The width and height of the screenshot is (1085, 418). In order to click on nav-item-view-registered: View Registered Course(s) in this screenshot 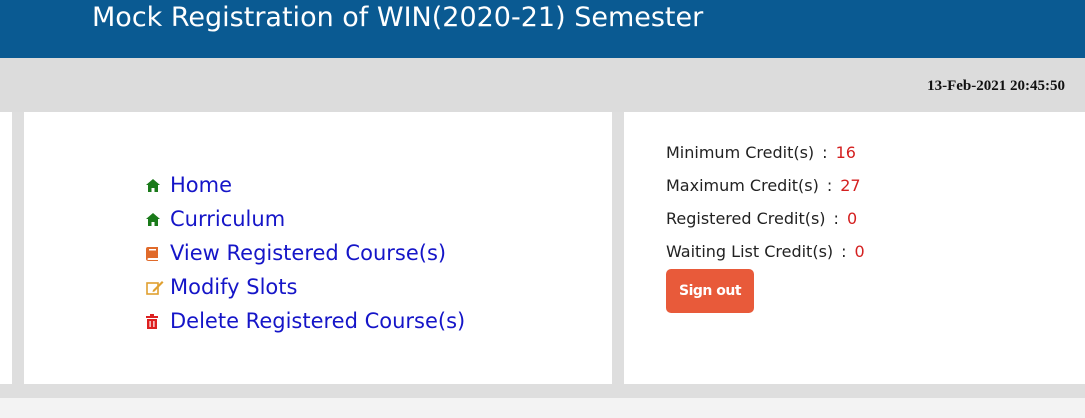, I will do `click(305, 253)`.